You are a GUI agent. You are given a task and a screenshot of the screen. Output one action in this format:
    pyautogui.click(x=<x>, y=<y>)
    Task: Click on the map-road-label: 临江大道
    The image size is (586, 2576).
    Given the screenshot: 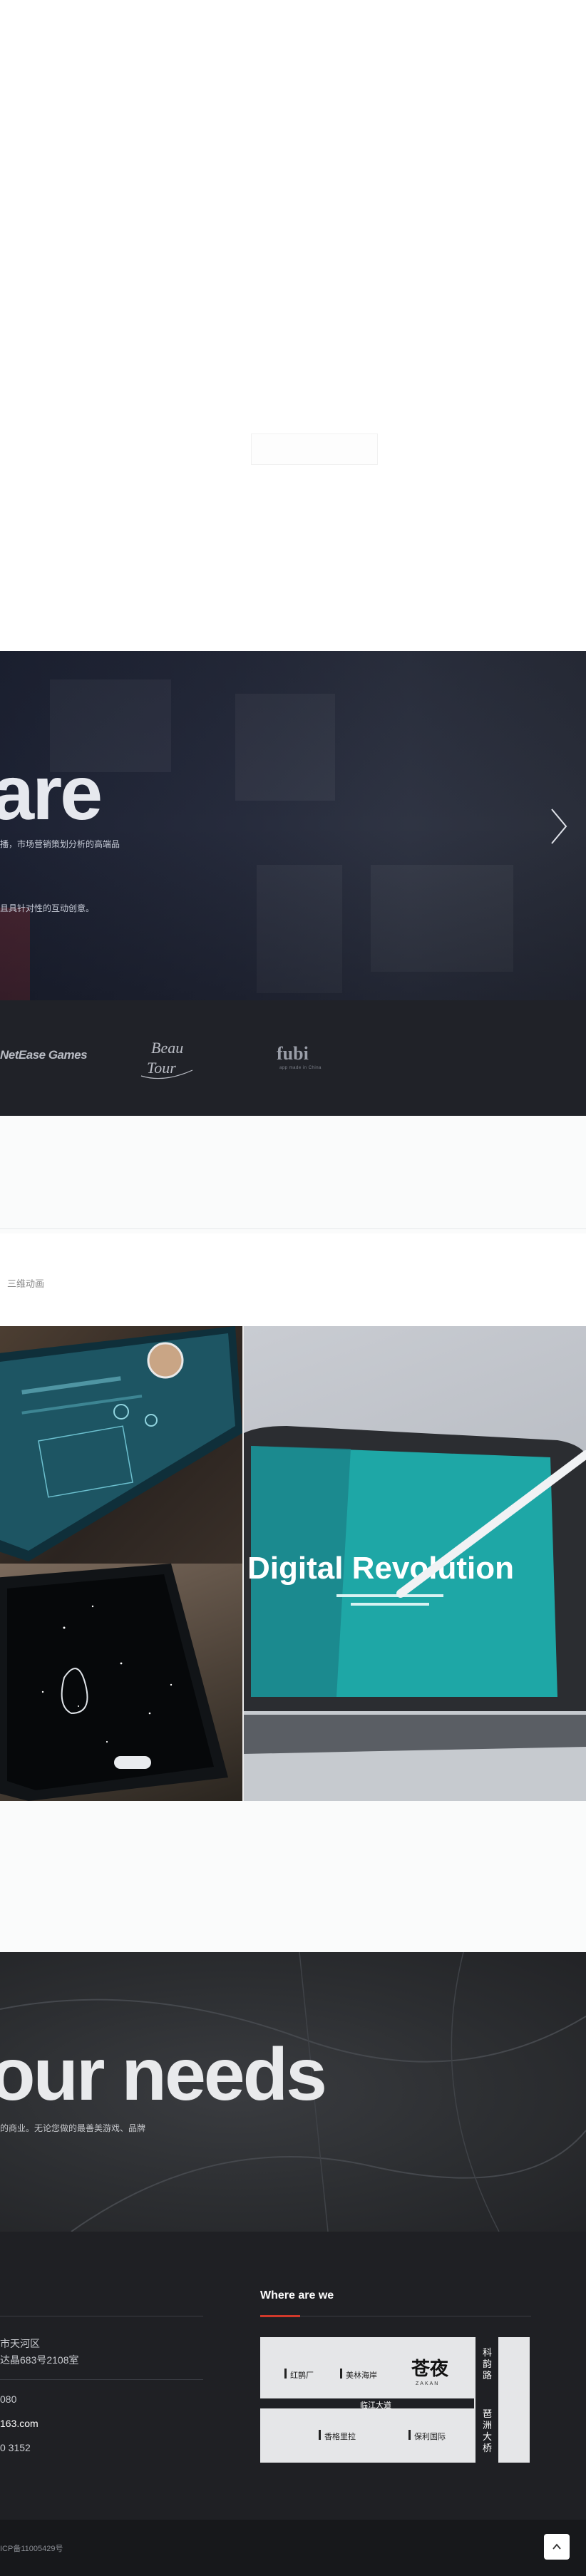 What is the action you would take?
    pyautogui.click(x=375, y=2405)
    